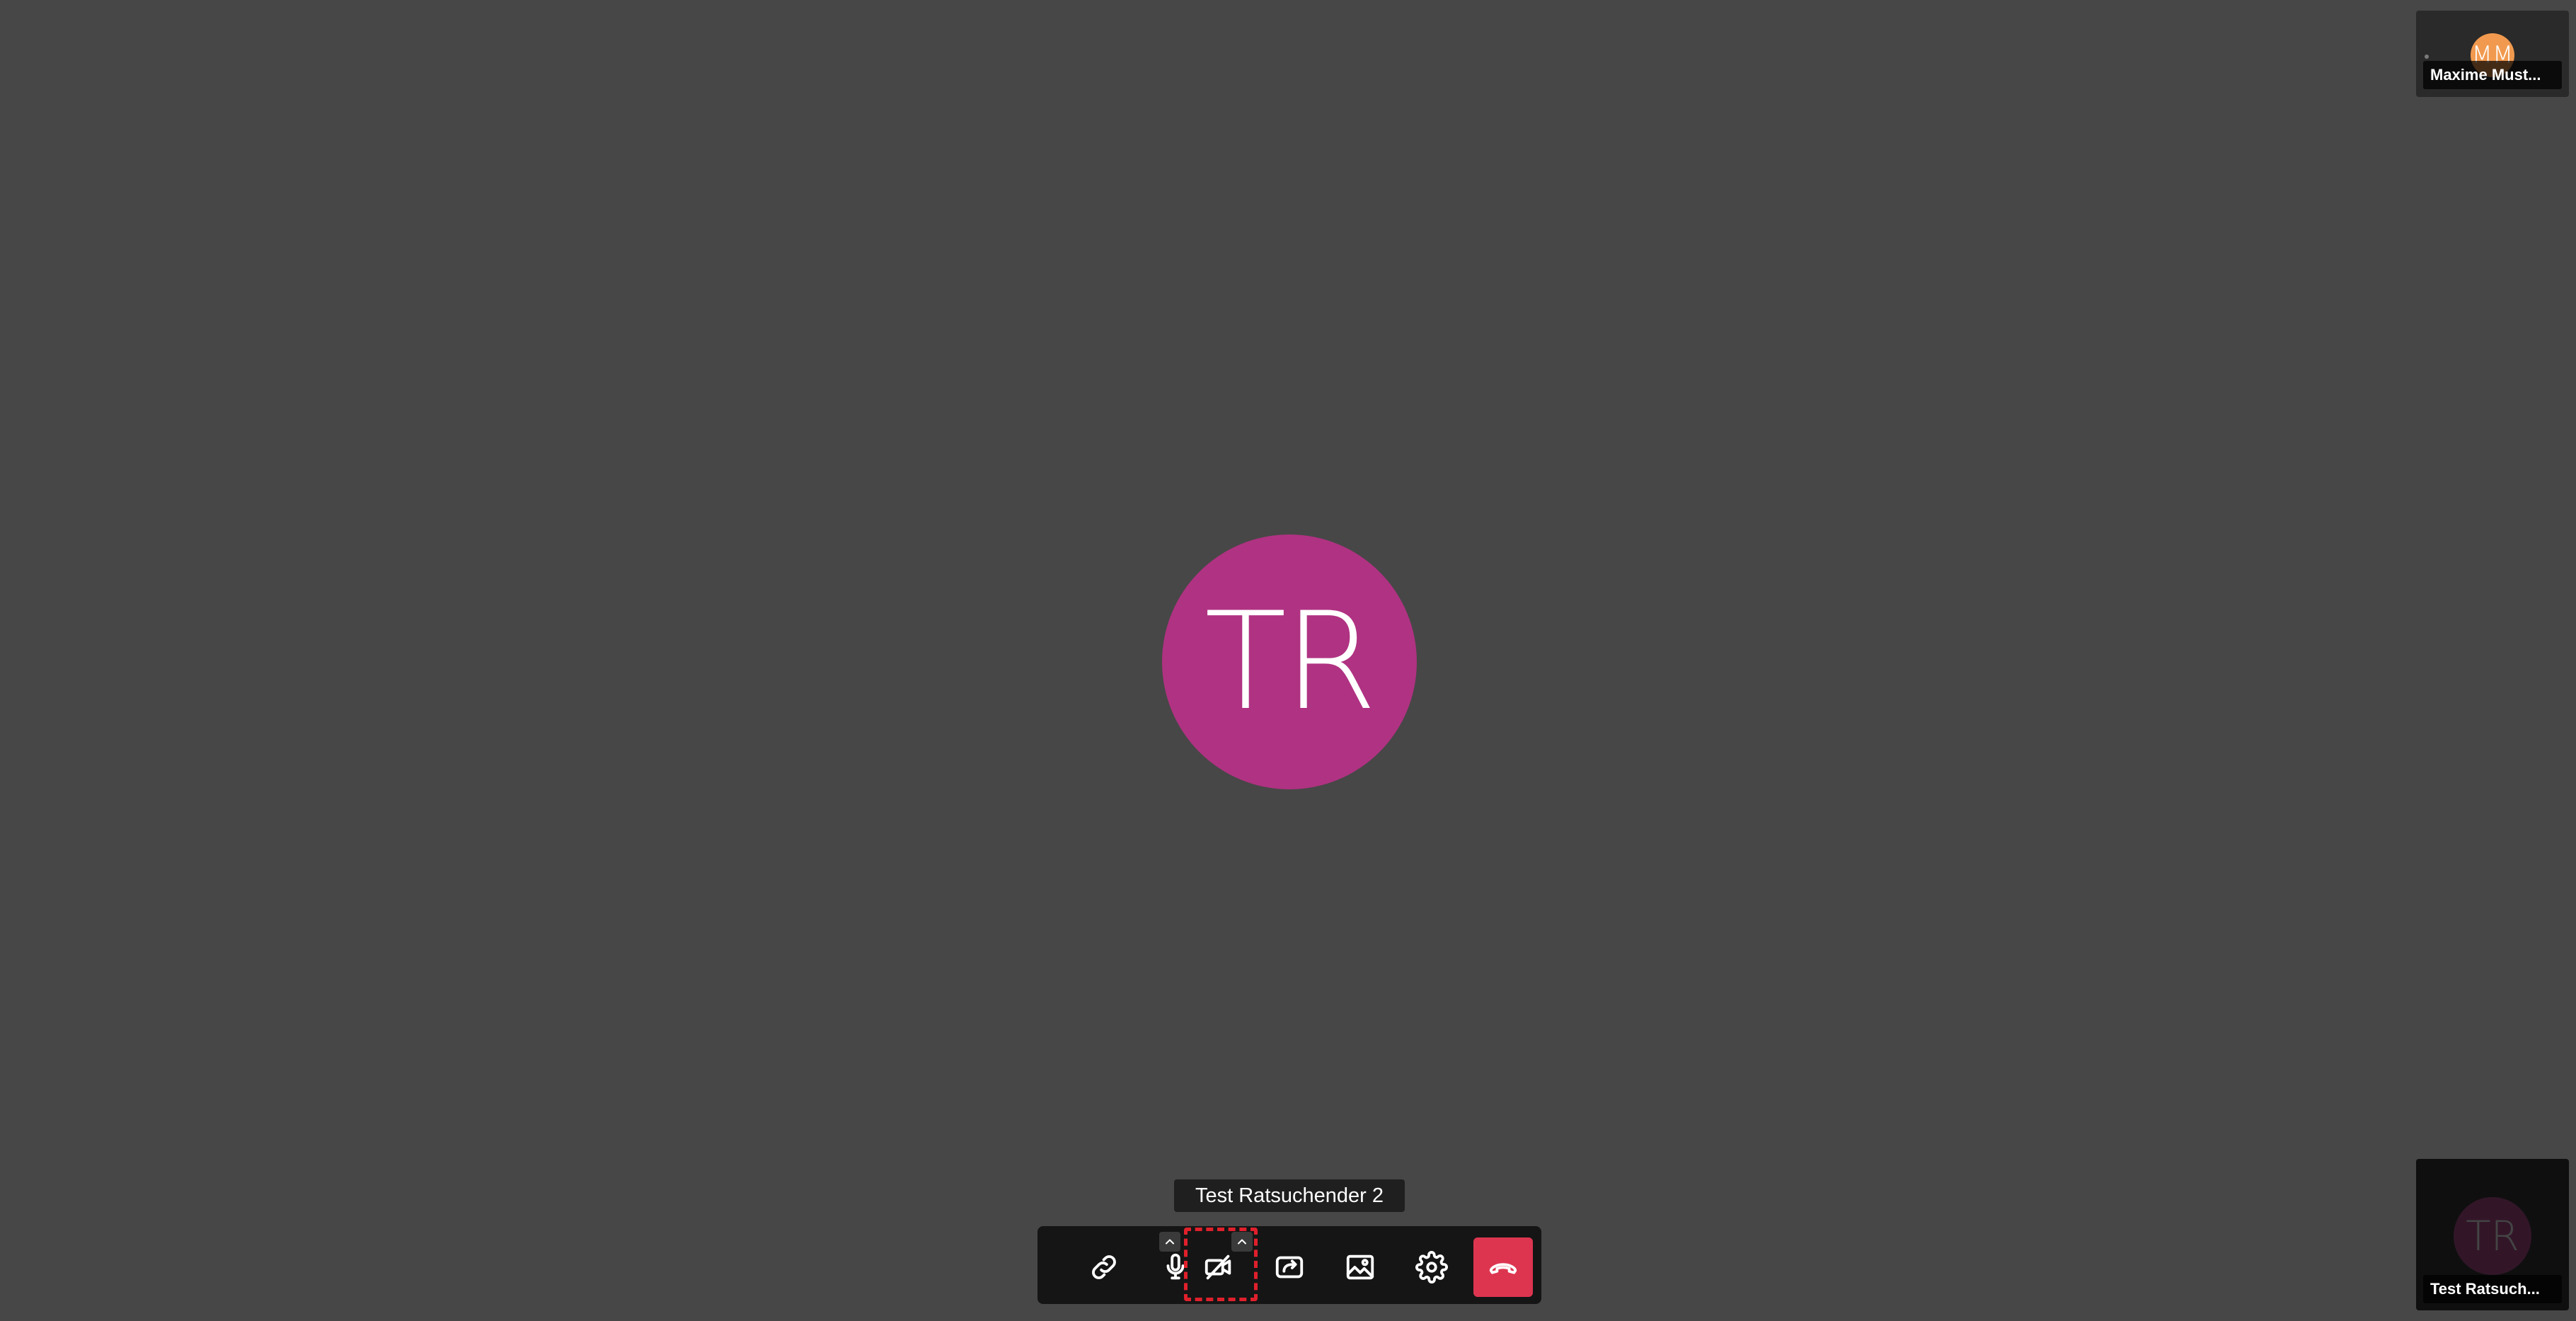 The image size is (2576, 1321). I want to click on microphone-options-caret, so click(1169, 1242).